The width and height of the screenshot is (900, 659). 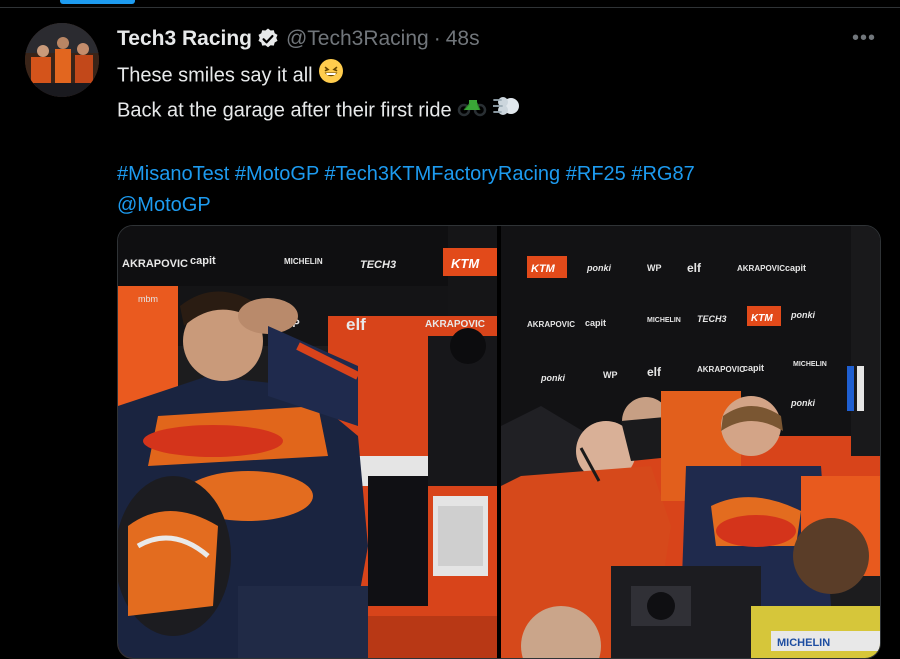 I want to click on sponsor-logo: mbm, so click(x=148, y=299).